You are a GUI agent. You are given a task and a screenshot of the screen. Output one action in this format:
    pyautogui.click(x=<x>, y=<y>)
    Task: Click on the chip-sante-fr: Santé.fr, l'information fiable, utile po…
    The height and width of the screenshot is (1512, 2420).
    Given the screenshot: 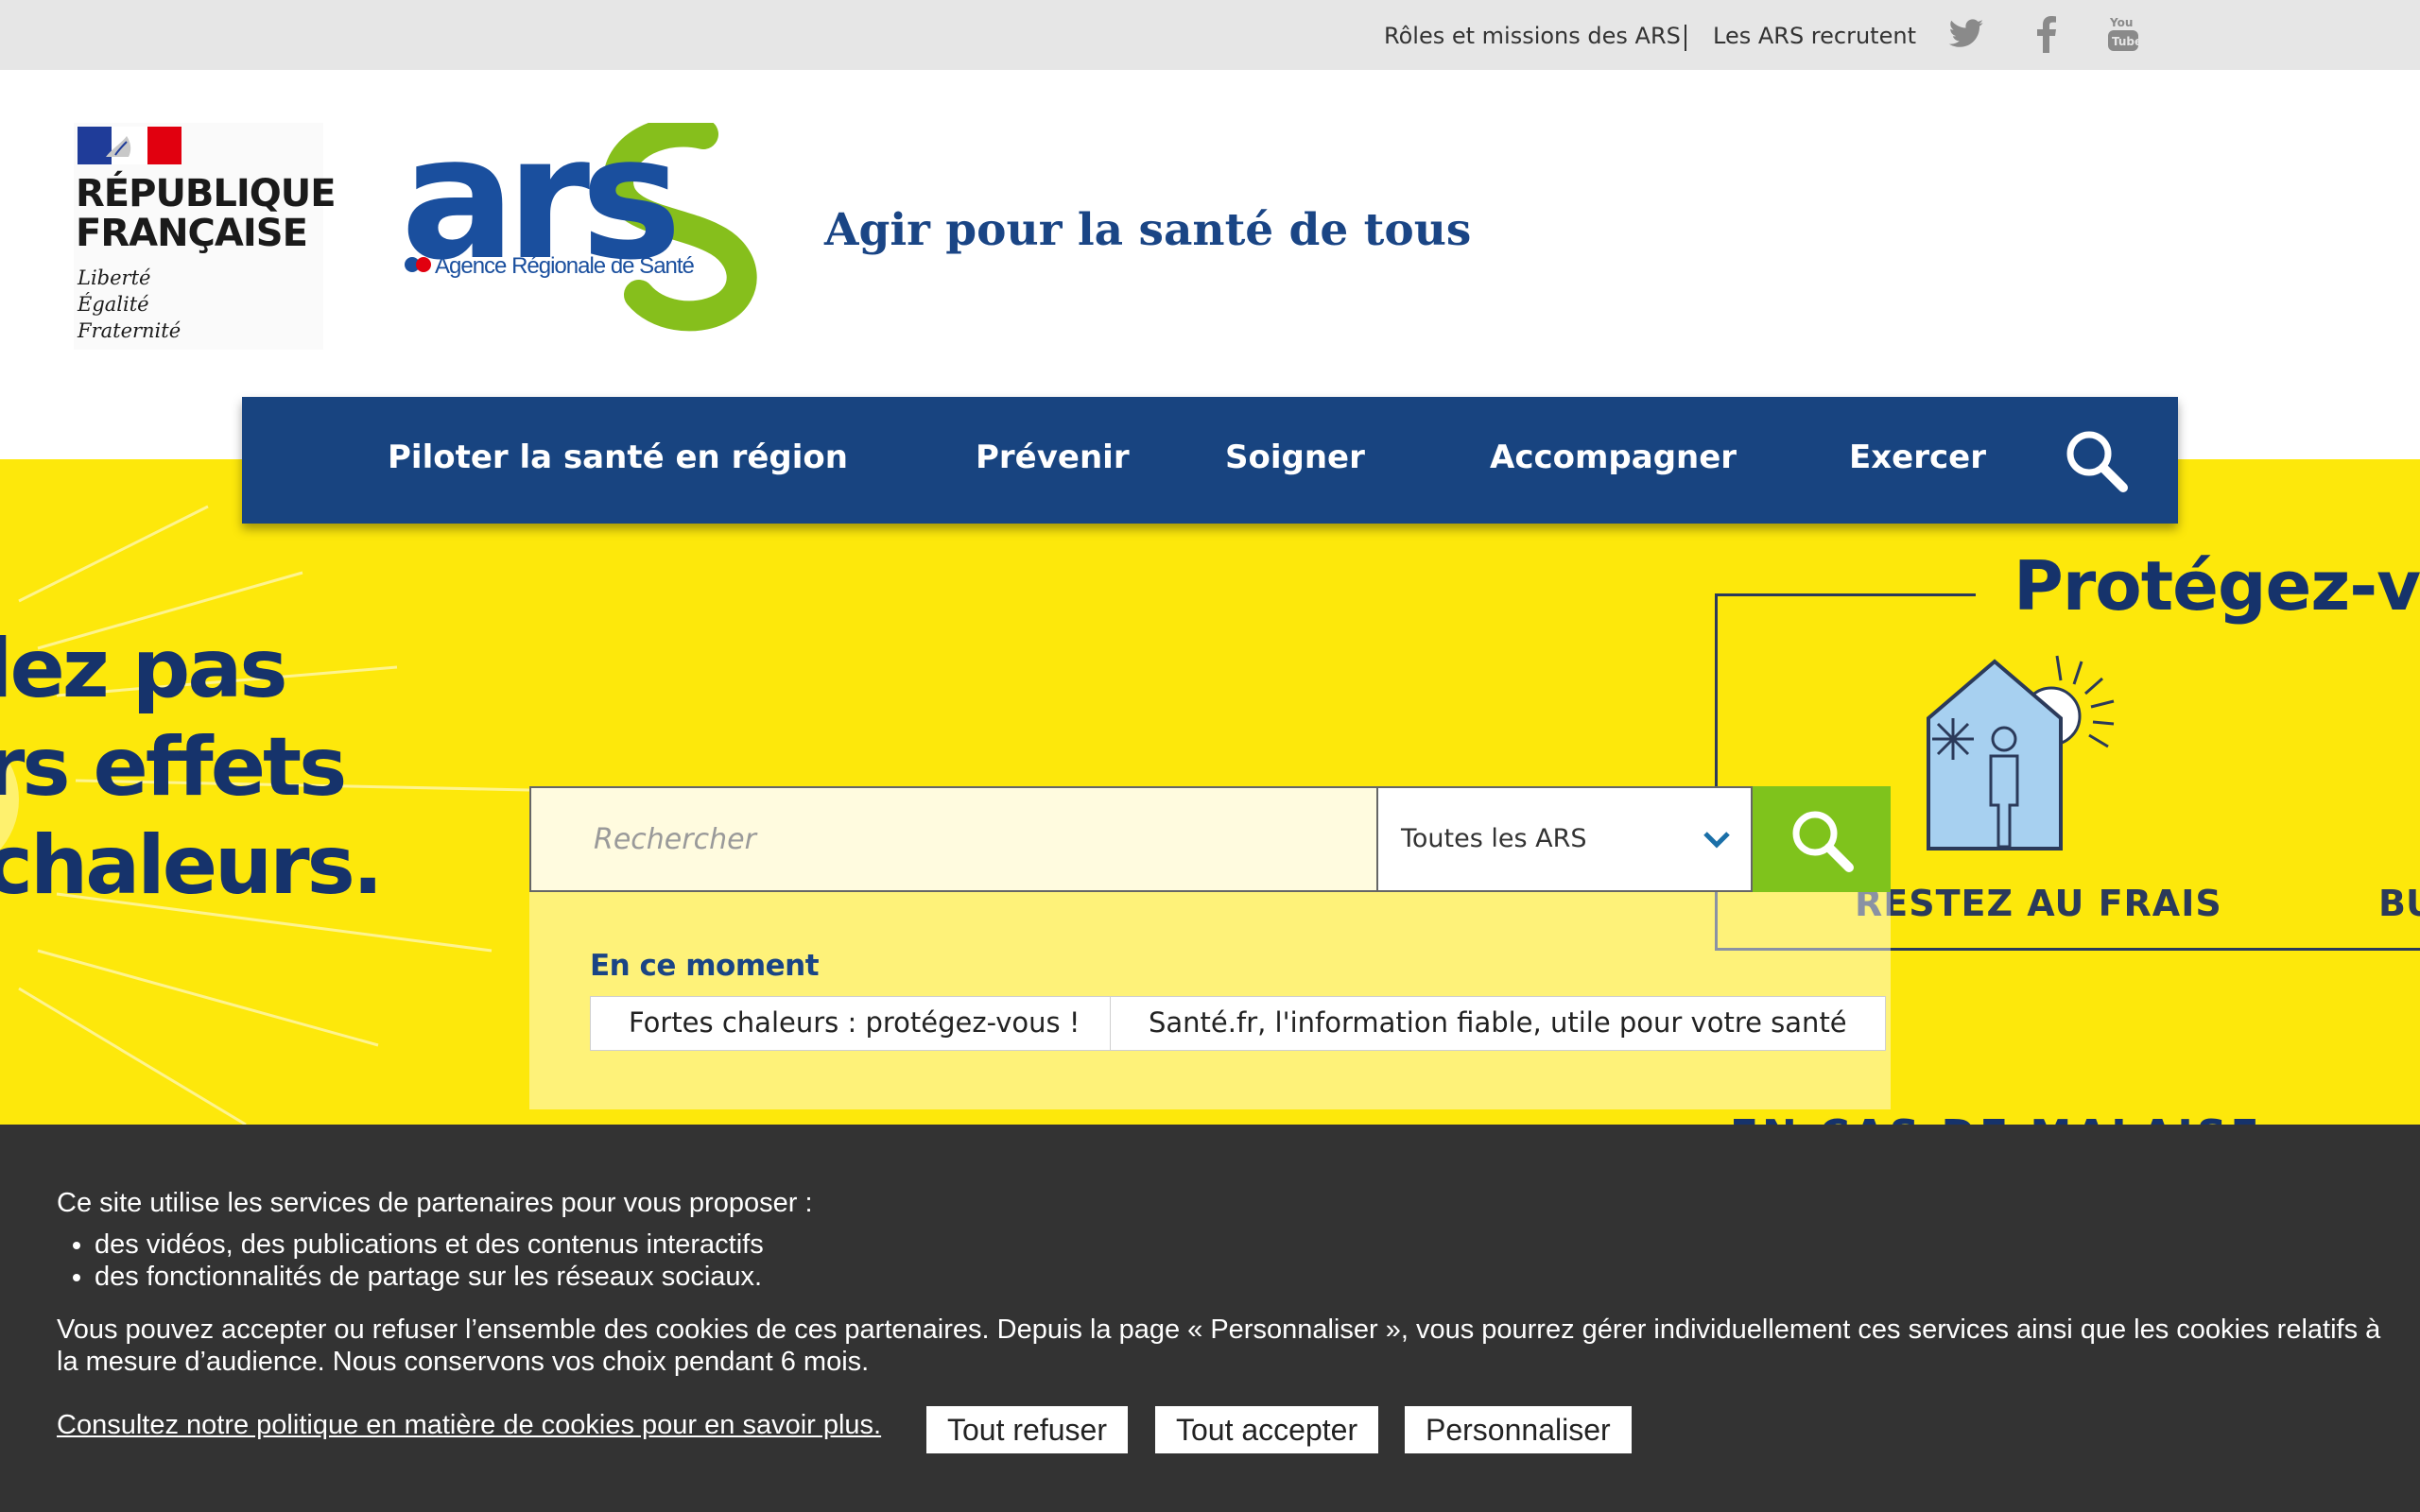 What is the action you would take?
    pyautogui.click(x=1498, y=1023)
    